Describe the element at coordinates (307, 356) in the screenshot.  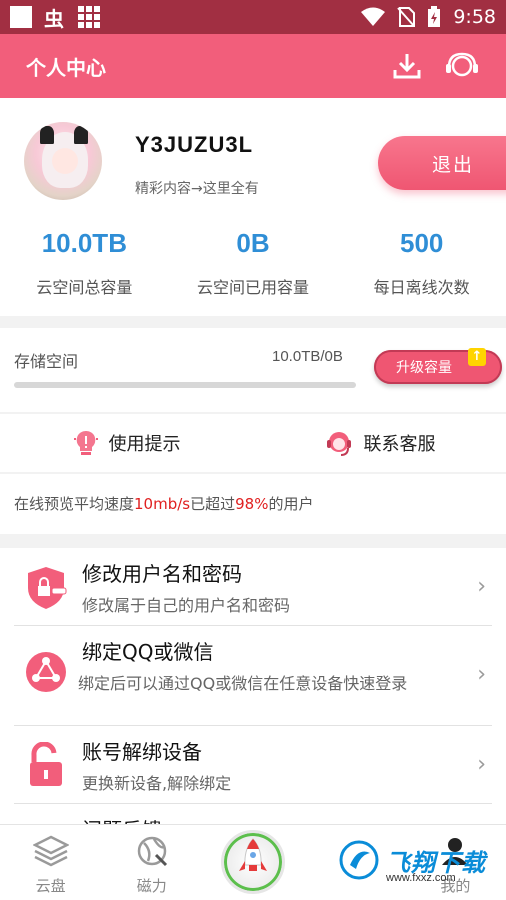
I see `storage-amount: 10.0TB/0B` at that location.